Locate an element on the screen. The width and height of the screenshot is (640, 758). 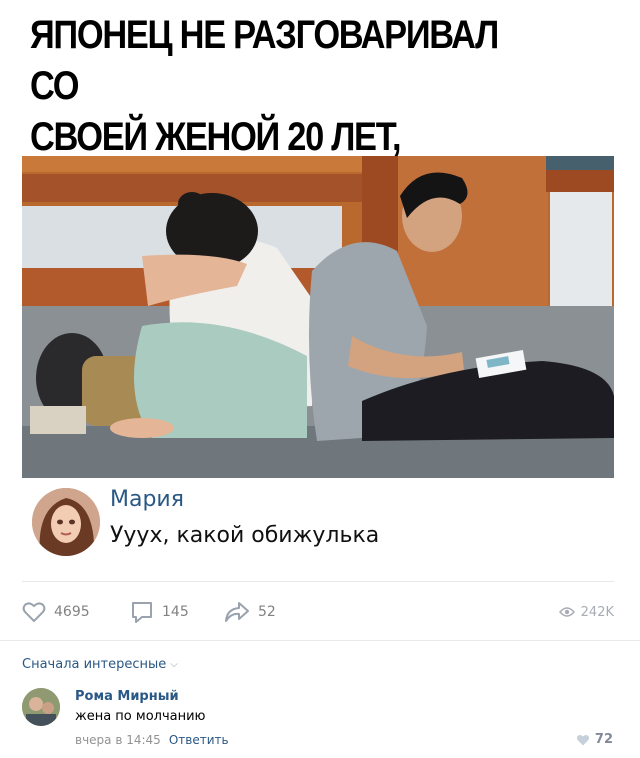
maria-avatar is located at coordinates (66, 522).